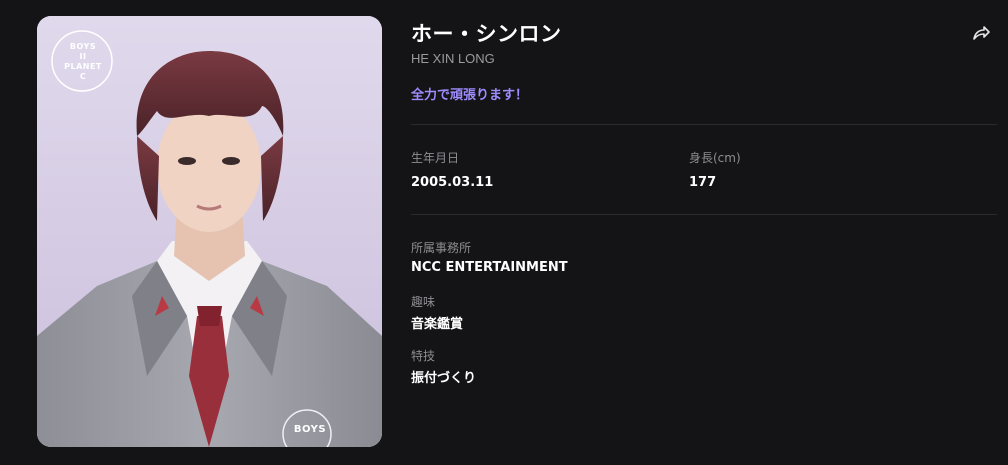 Image resolution: width=1008 pixels, height=465 pixels. I want to click on hobby-value: 音楽鑑賞, so click(437, 324).